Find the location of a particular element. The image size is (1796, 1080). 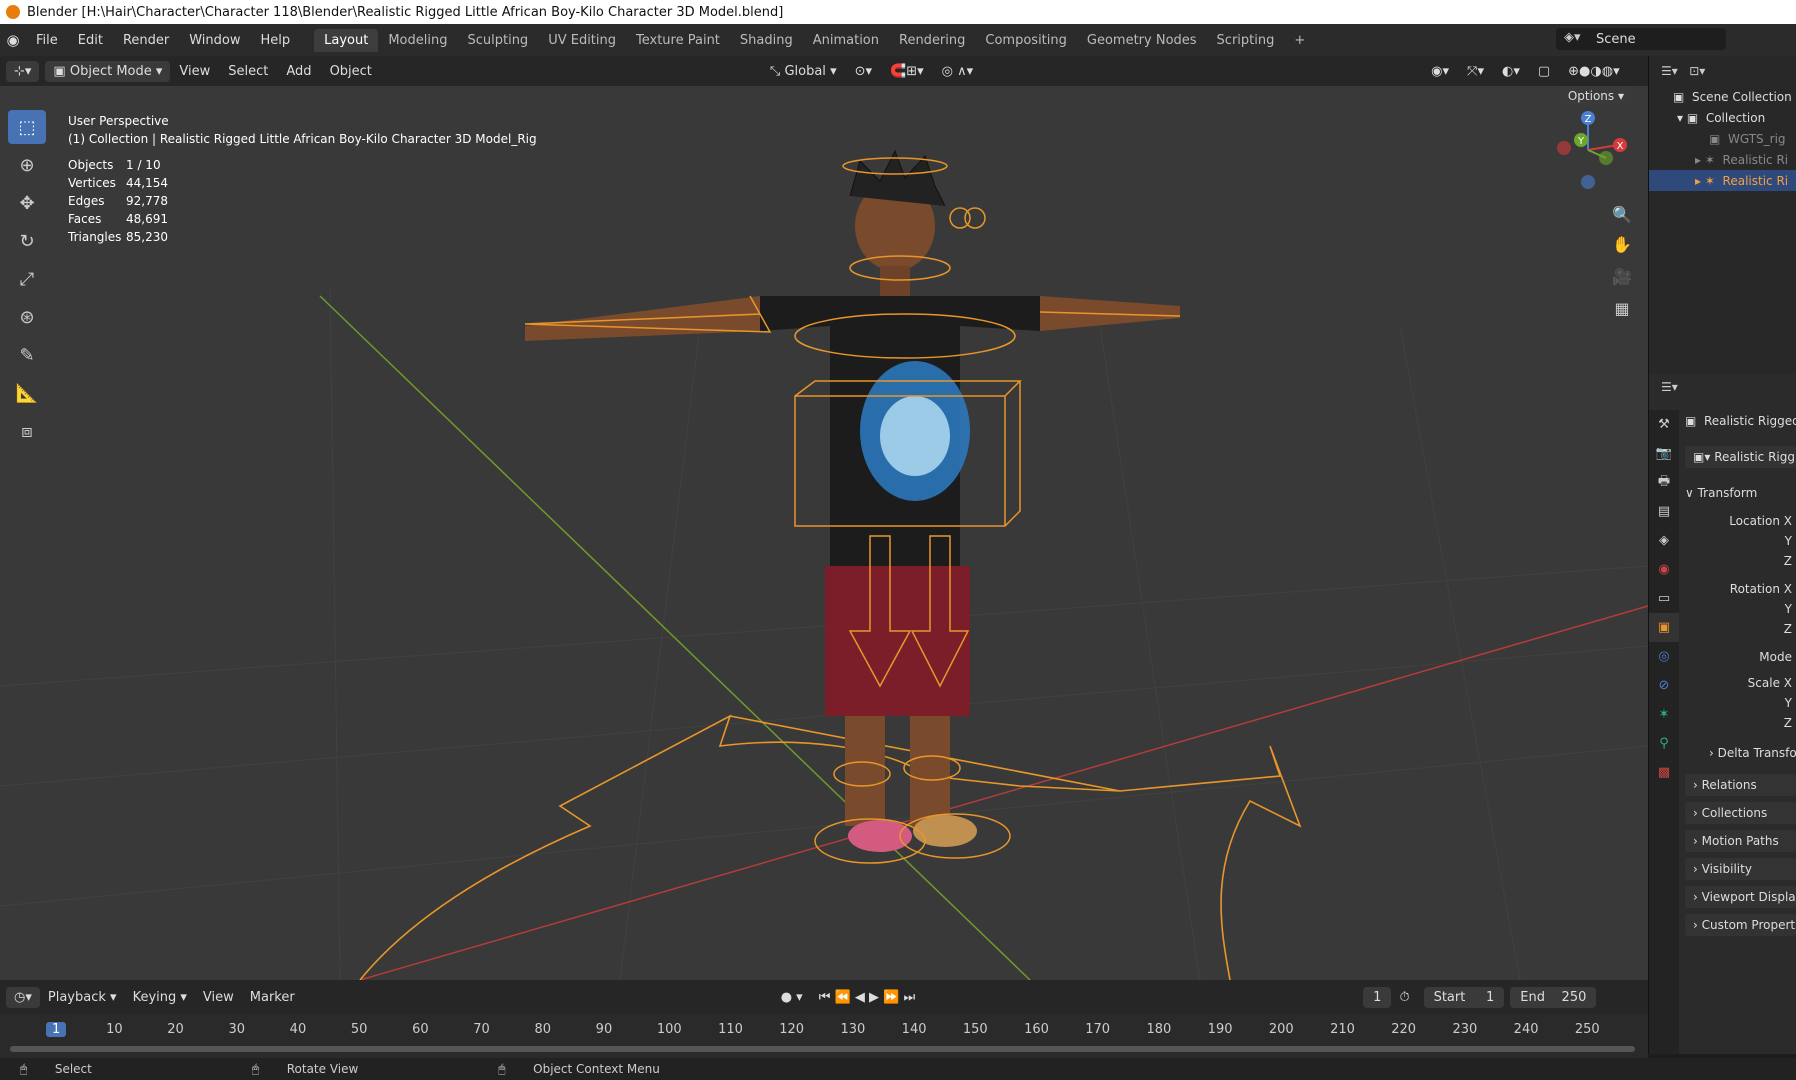

menu-view: View is located at coordinates (194, 71).